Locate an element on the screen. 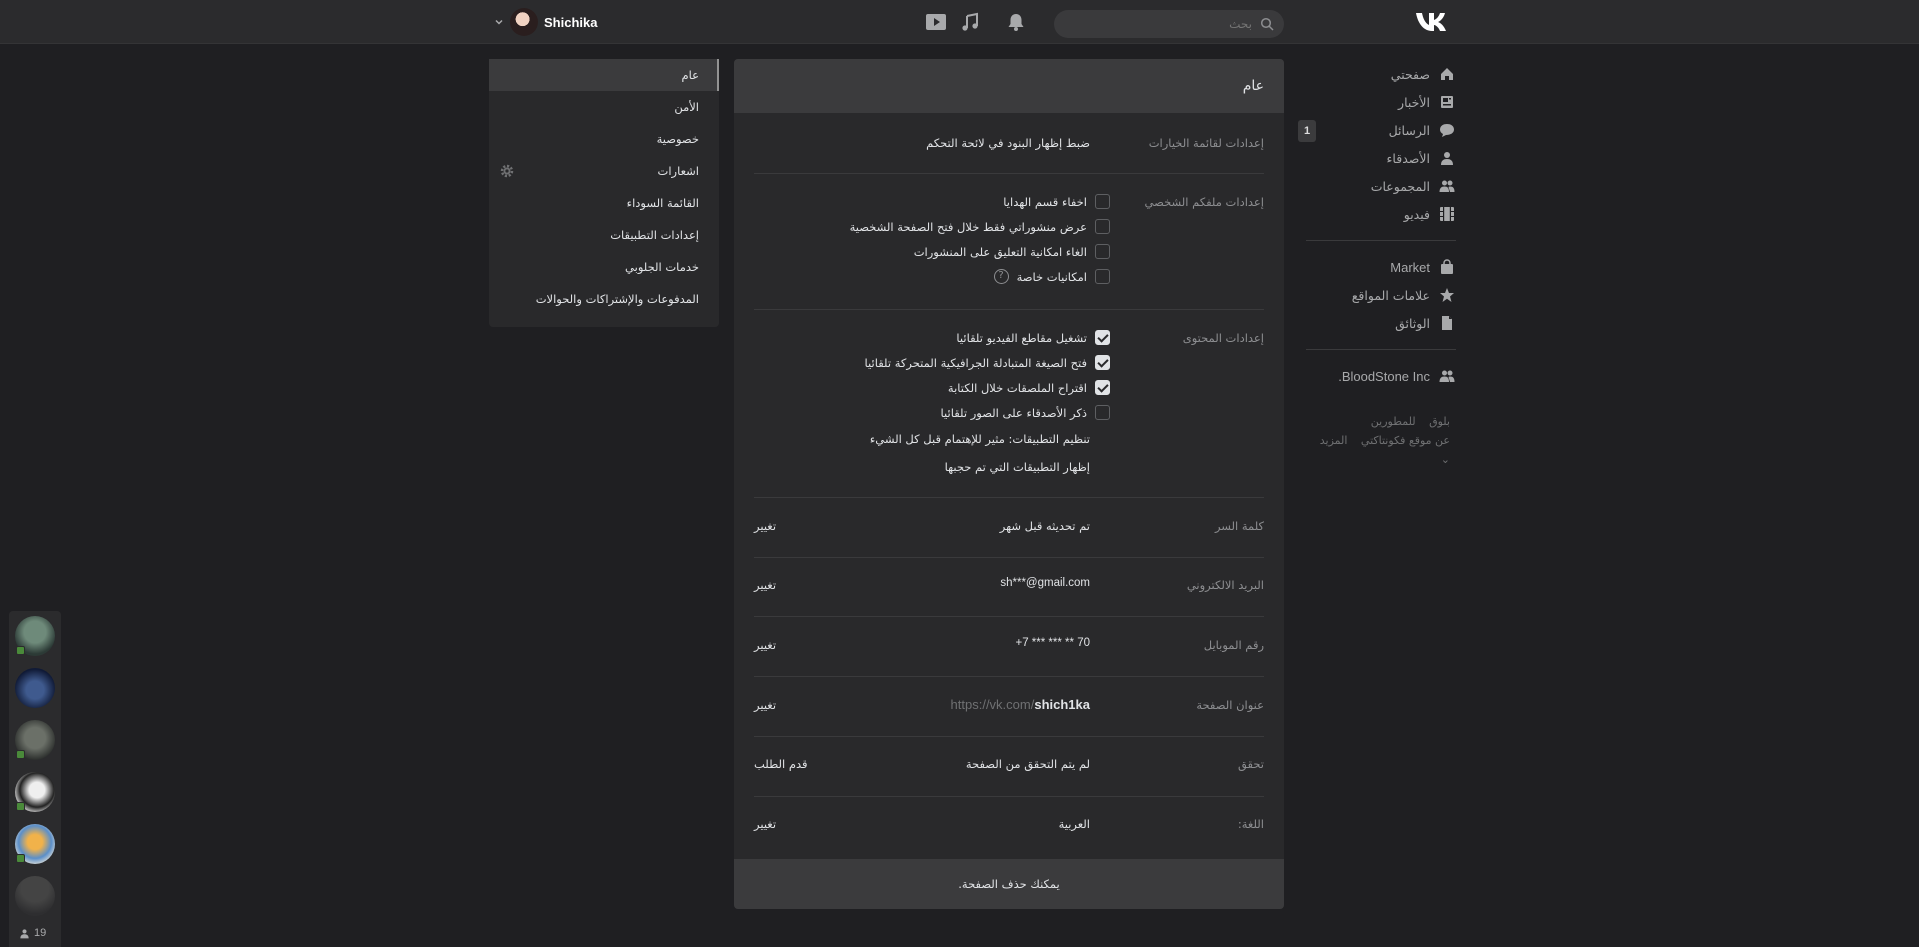  nav-divider is located at coordinates (1381, 240).